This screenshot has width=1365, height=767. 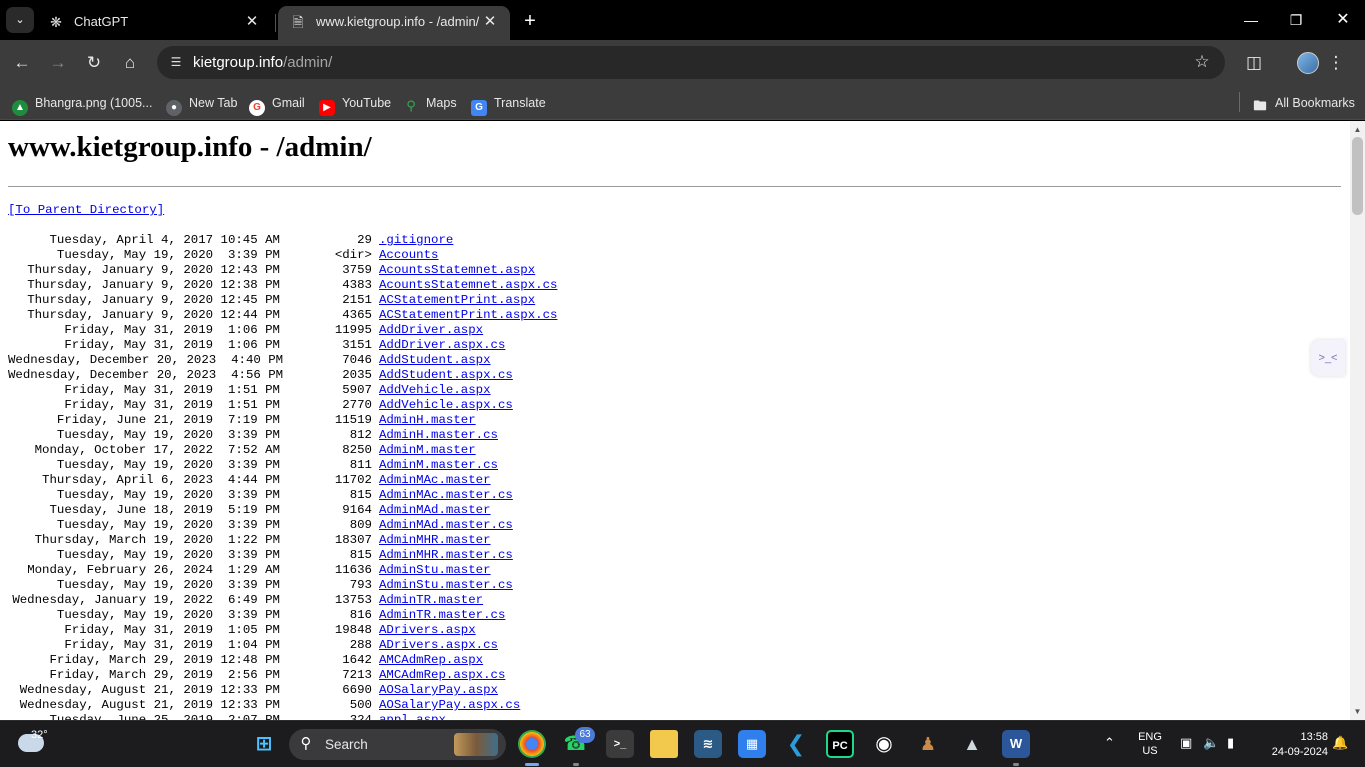 What do you see at coordinates (449, 705) in the screenshot?
I see `file-link: AOSalaryPay.aspx.cs` at bounding box center [449, 705].